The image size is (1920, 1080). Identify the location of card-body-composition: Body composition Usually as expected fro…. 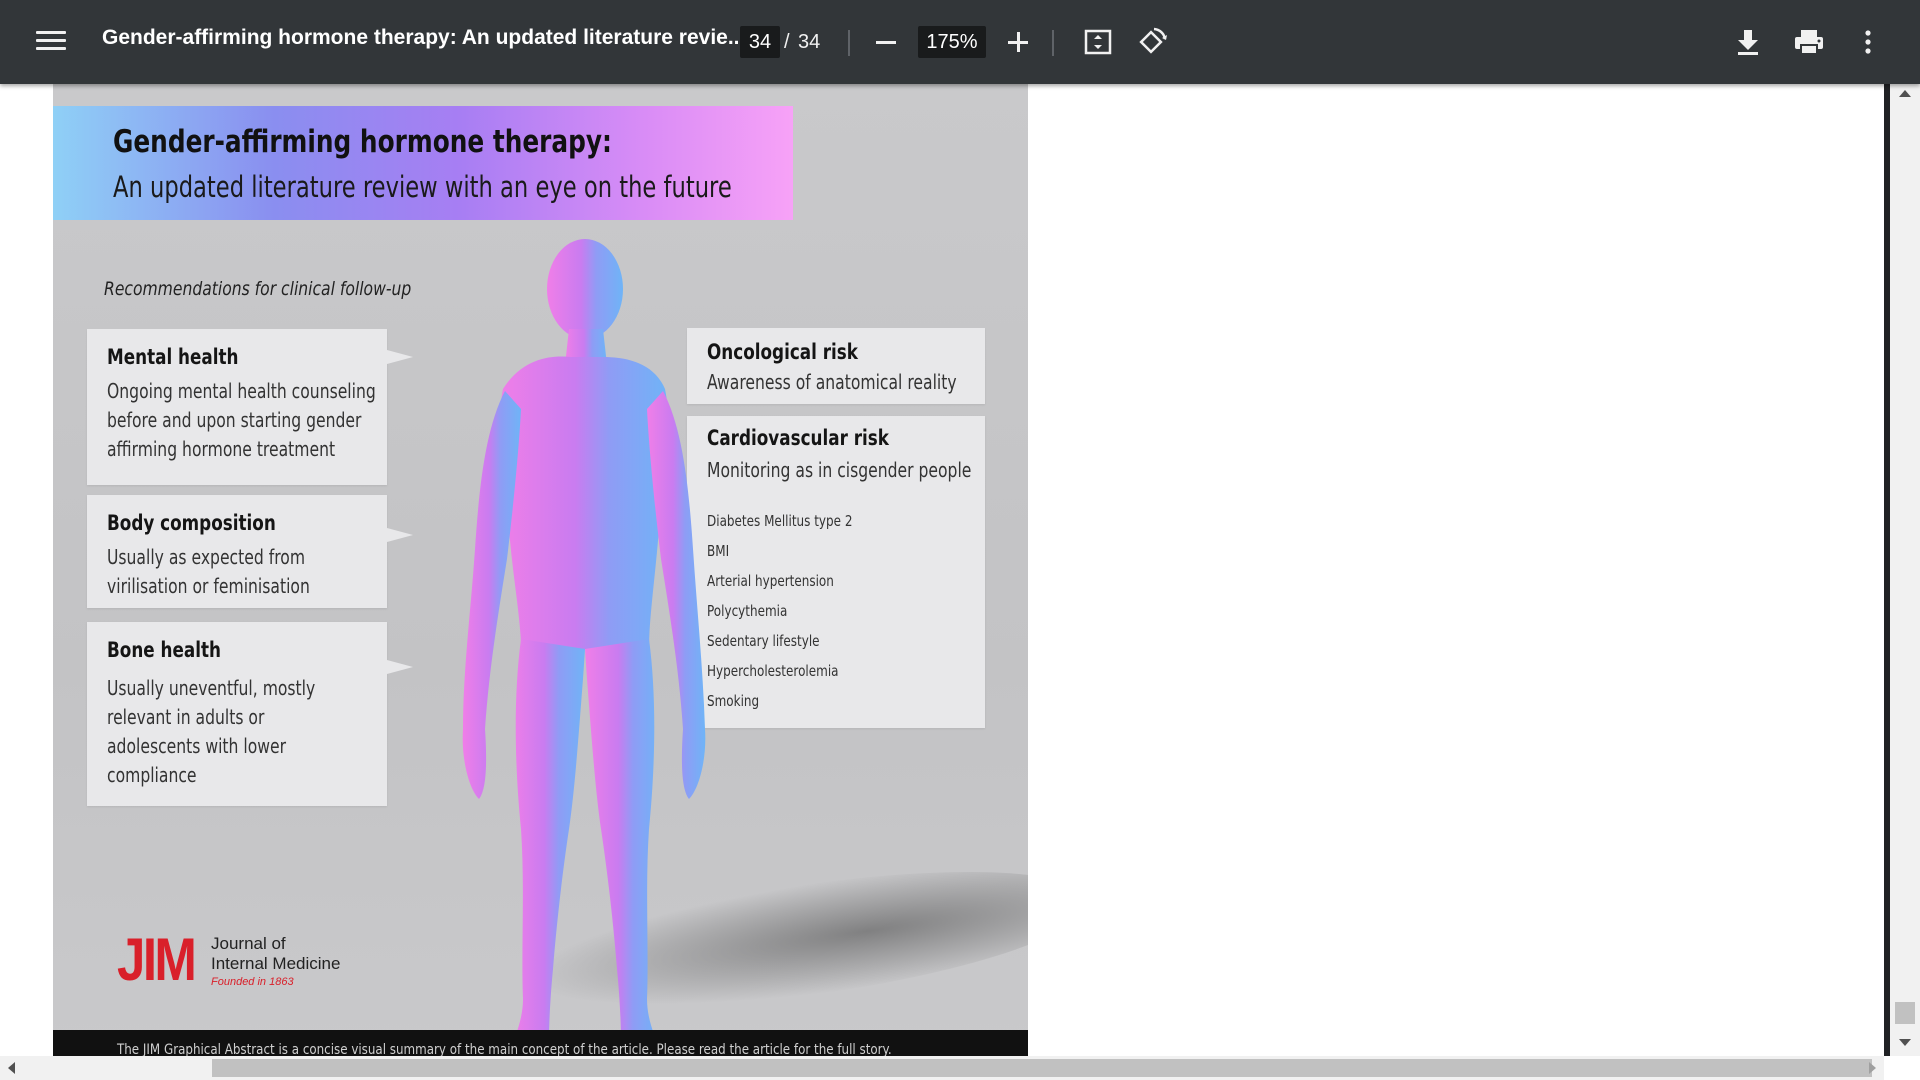
(237, 551).